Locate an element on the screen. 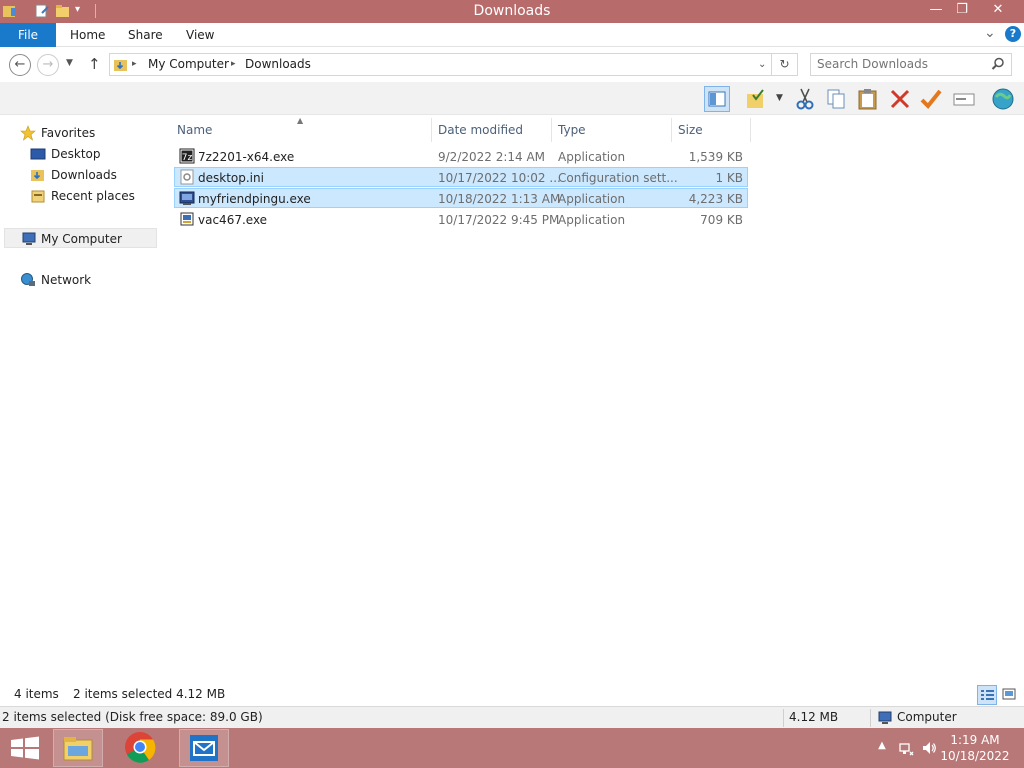  column-date-modified: Date modified is located at coordinates (480, 130).